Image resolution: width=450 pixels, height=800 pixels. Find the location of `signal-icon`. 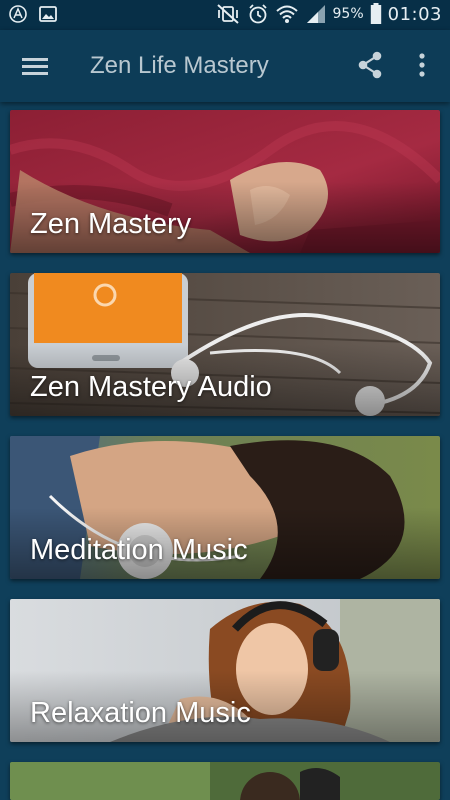

signal-icon is located at coordinates (315, 14).